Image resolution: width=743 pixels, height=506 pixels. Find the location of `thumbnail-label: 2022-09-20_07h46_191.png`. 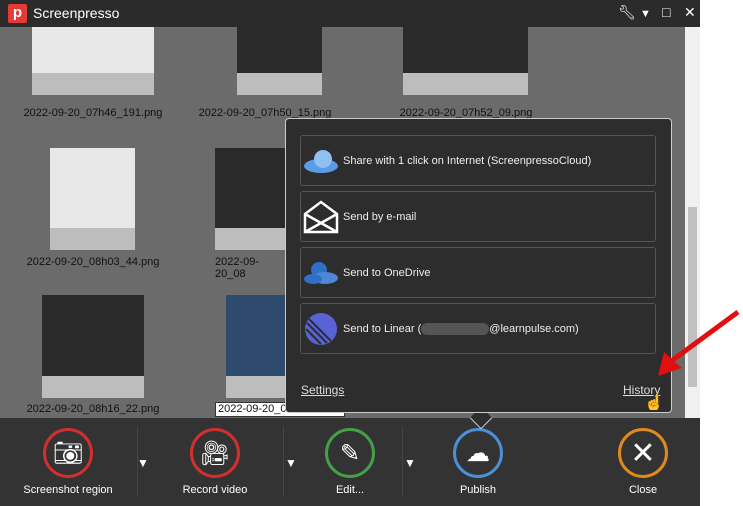

thumbnail-label: 2022-09-20_07h46_191.png is located at coordinates (93, 113).